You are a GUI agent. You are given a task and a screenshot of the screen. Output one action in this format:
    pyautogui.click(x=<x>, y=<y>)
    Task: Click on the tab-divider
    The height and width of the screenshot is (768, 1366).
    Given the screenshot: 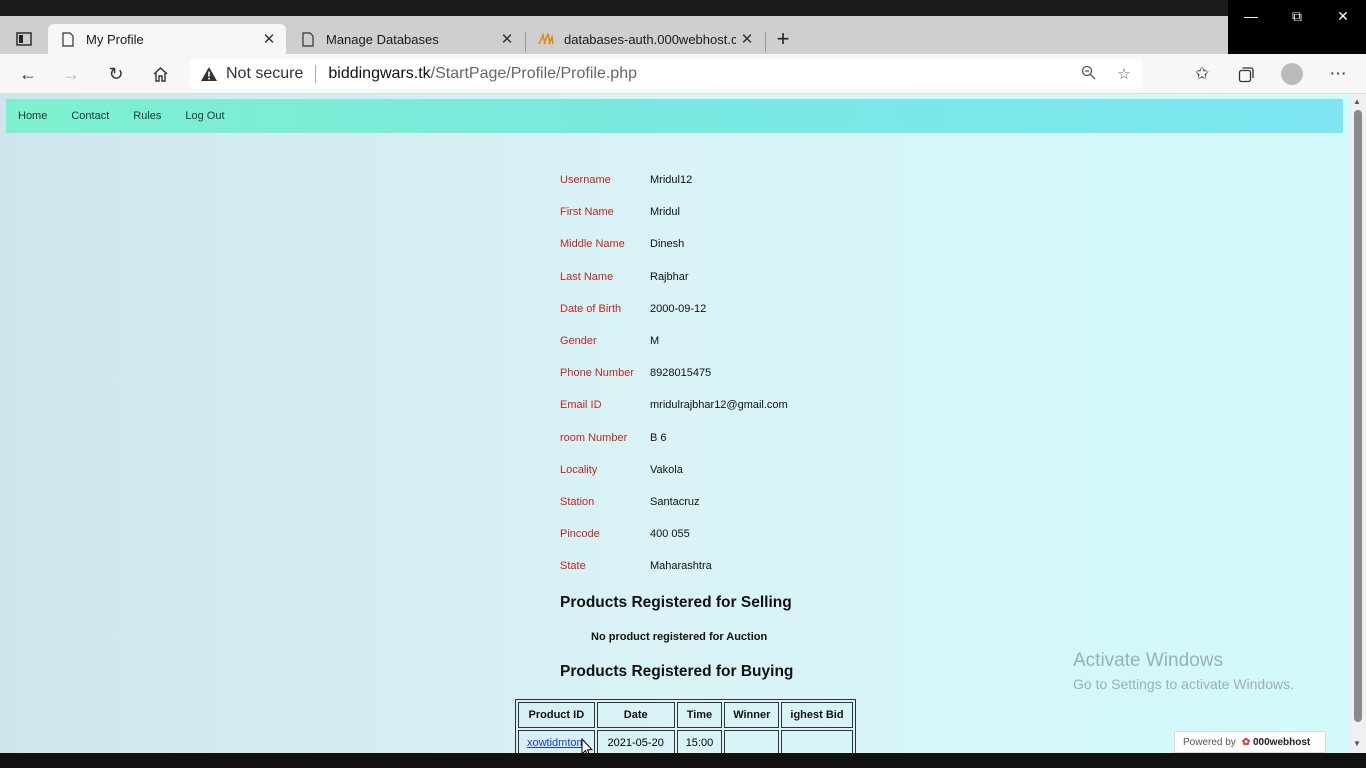 What is the action you would take?
    pyautogui.click(x=765, y=42)
    